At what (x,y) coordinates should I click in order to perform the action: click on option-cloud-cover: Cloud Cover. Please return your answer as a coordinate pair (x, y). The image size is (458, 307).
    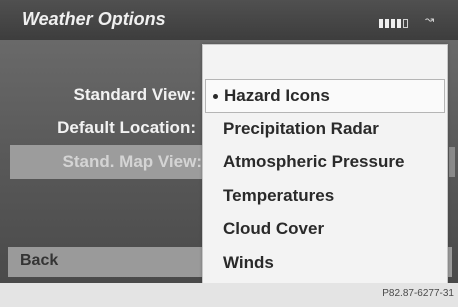
    Looking at the image, I should click on (325, 229).